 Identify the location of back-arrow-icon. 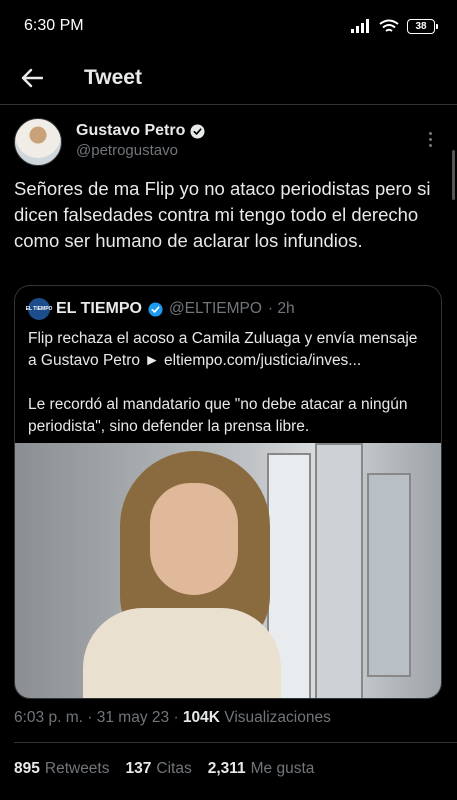
(32, 78).